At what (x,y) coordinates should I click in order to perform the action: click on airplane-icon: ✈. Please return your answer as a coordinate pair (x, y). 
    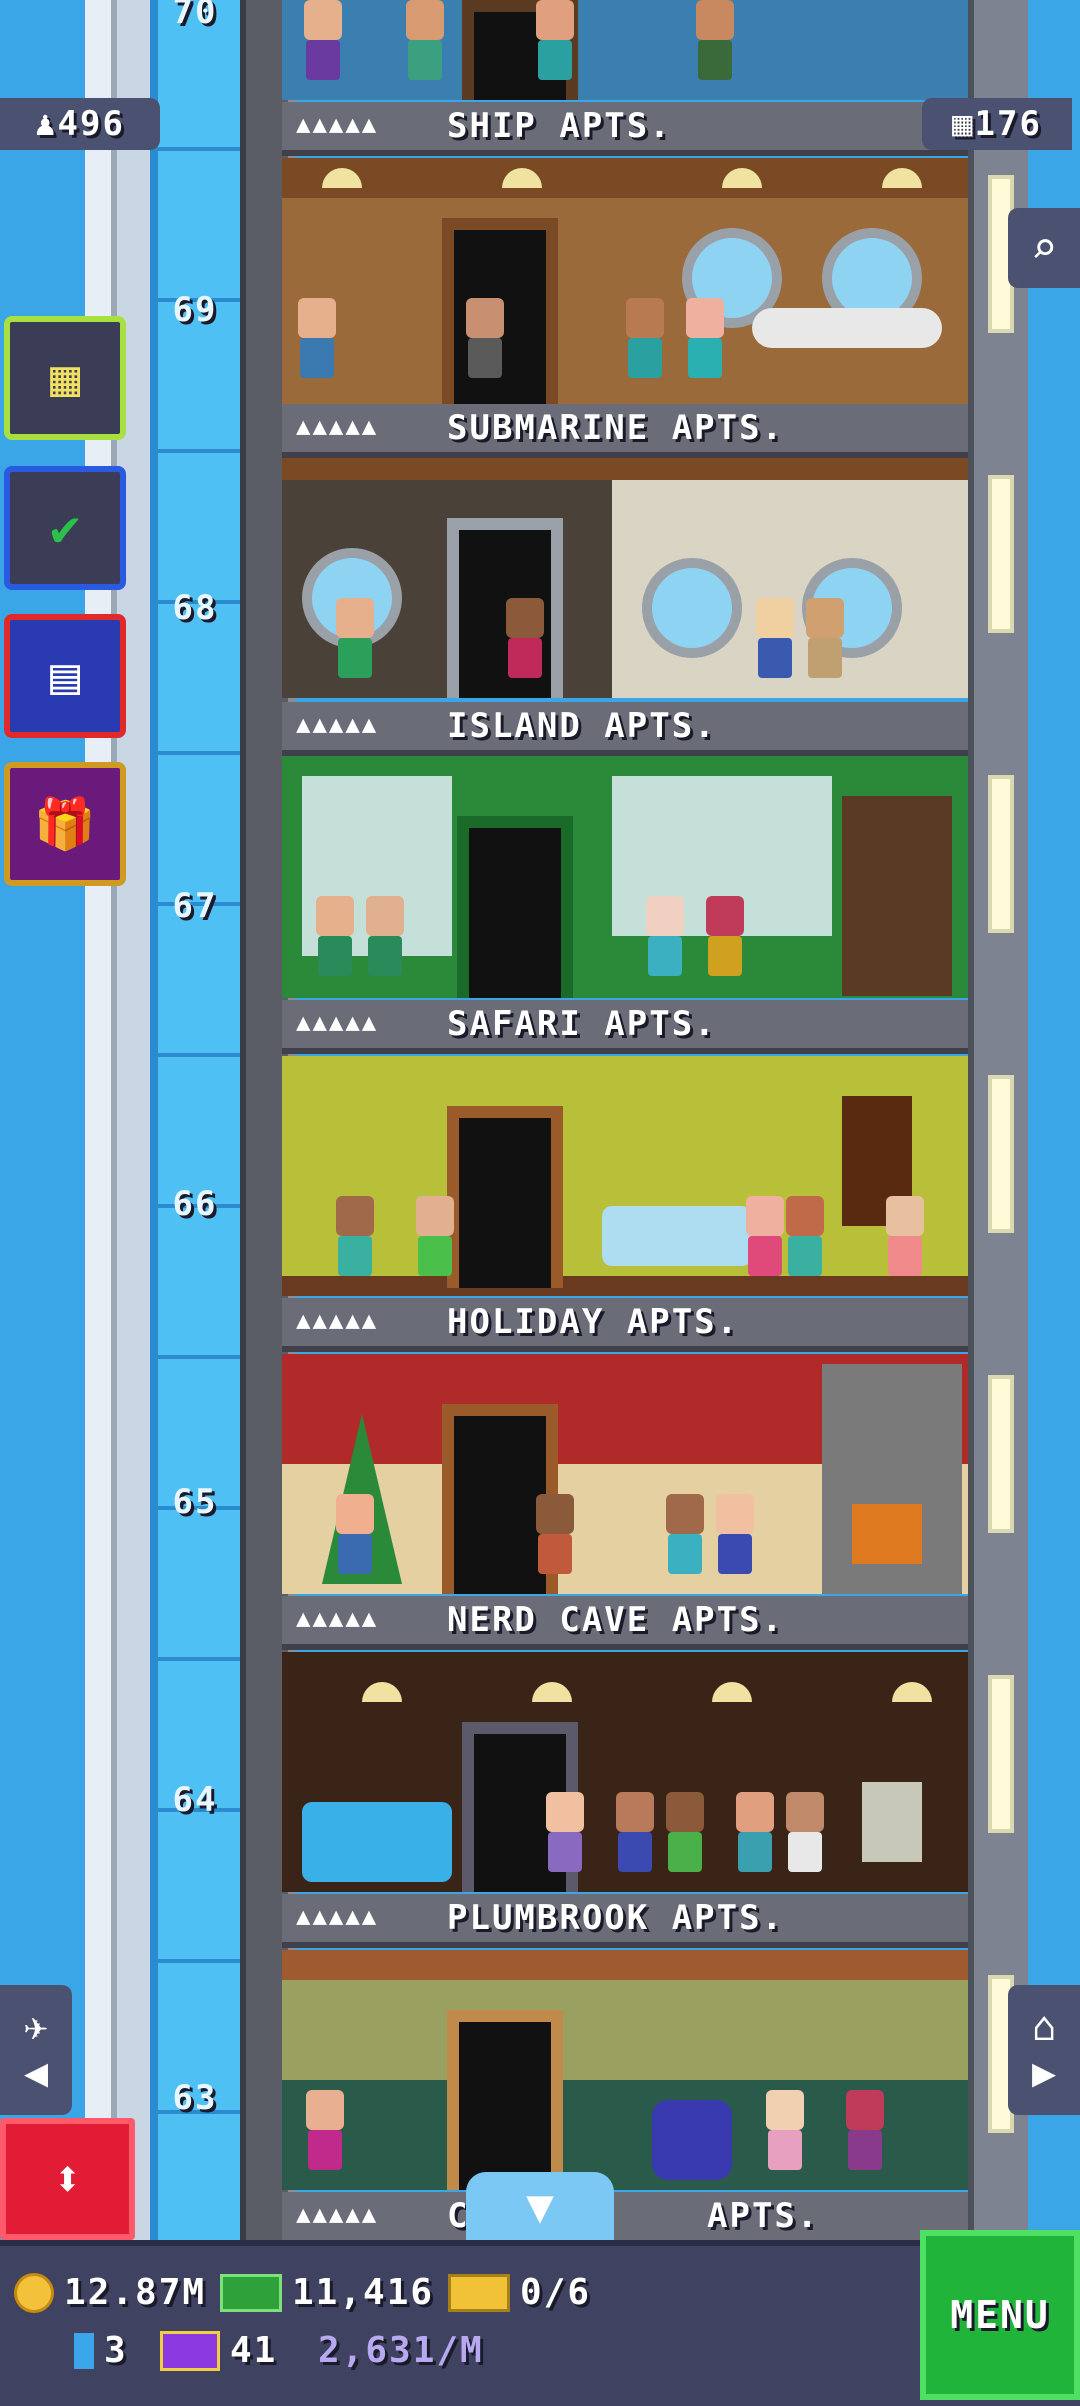
    Looking at the image, I should click on (36, 2027).